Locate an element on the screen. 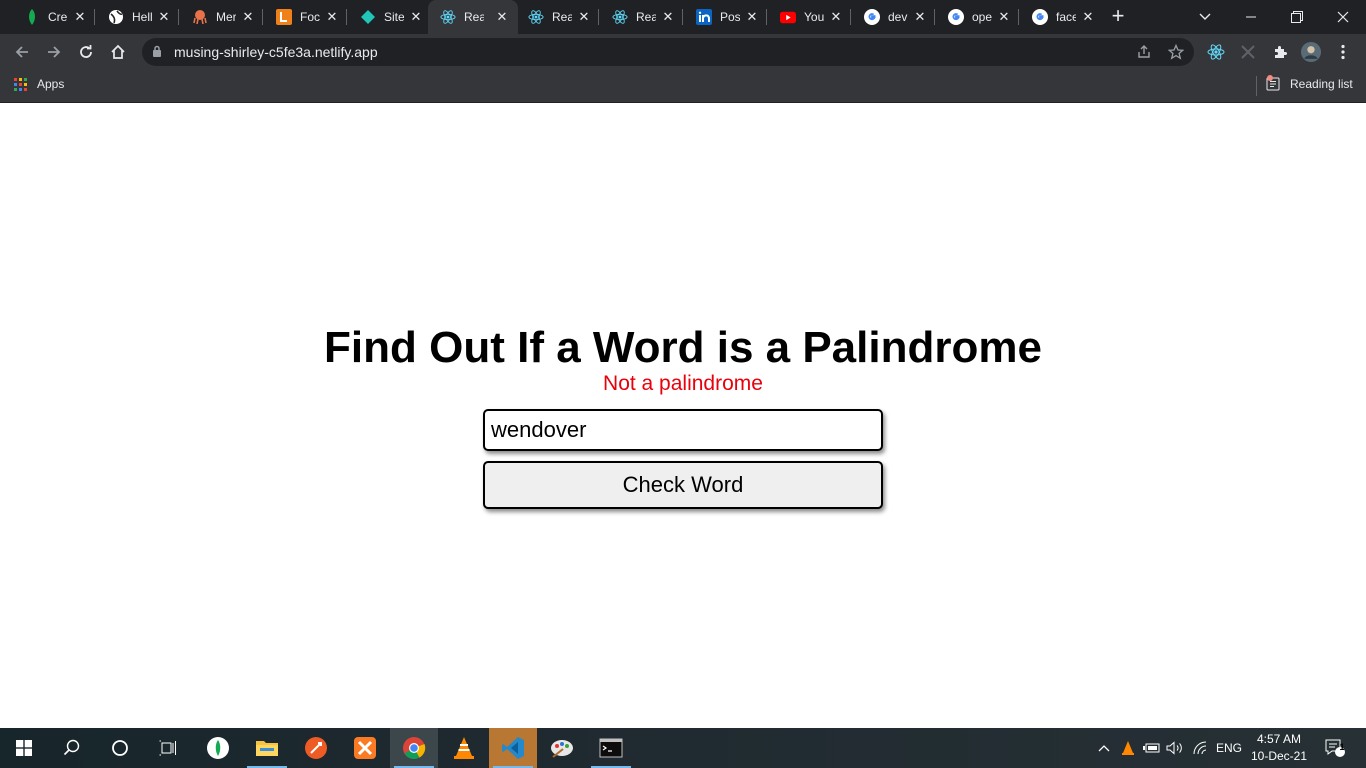 This screenshot has width=1366, height=768. address-bar: musing-shirley-c5fe3a.netlify.app is located at coordinates (668, 52).